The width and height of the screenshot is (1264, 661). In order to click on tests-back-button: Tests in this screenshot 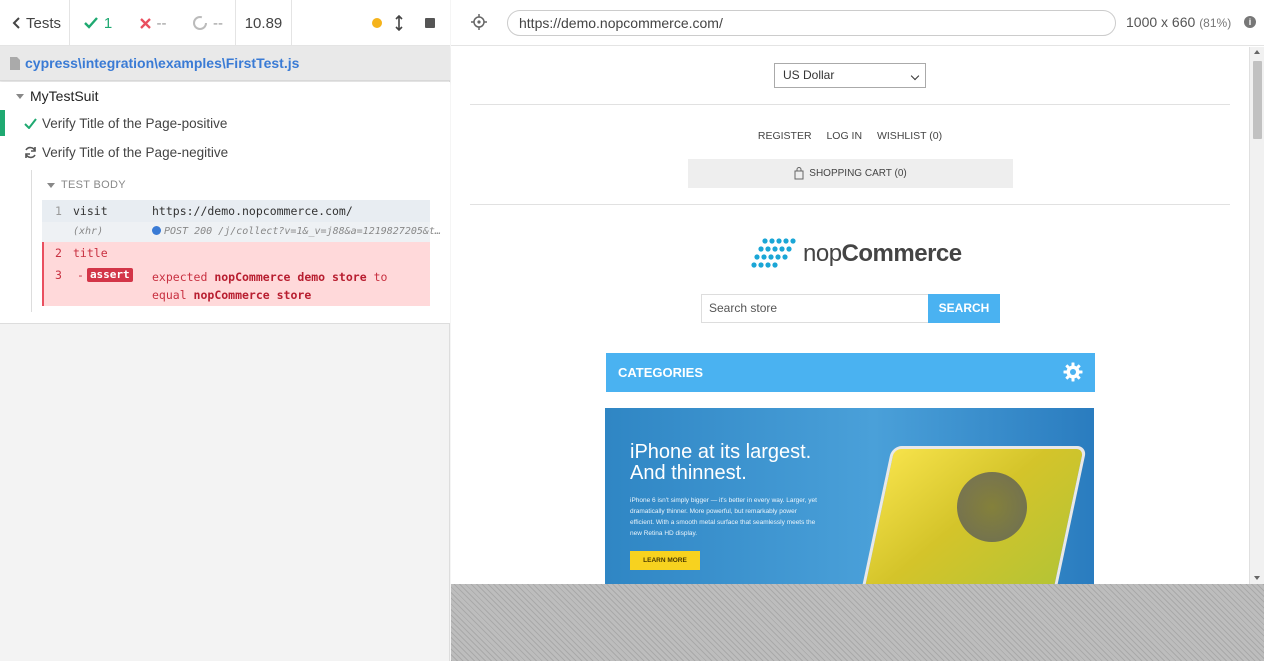, I will do `click(35, 23)`.